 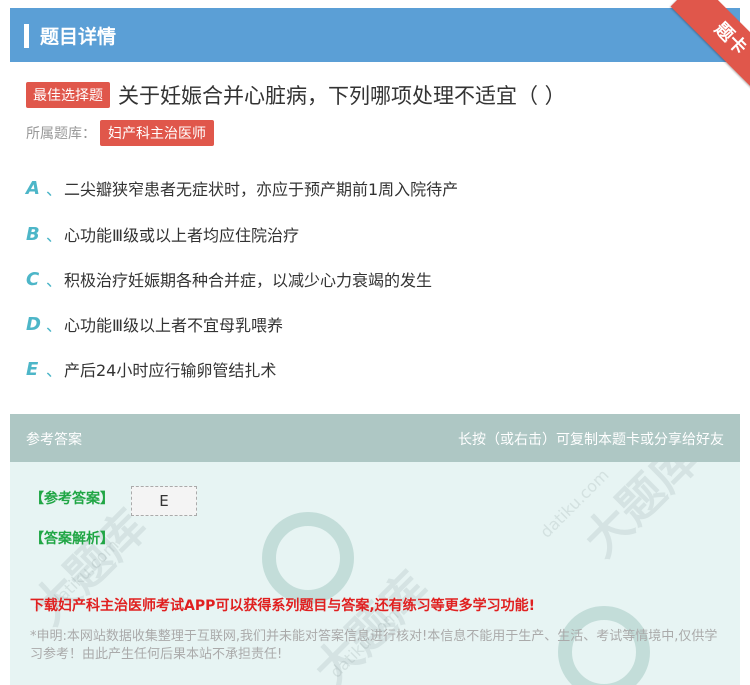 I want to click on option-text: 心功能Ⅲ级以上者不宜母乳喂养, so click(x=174, y=325).